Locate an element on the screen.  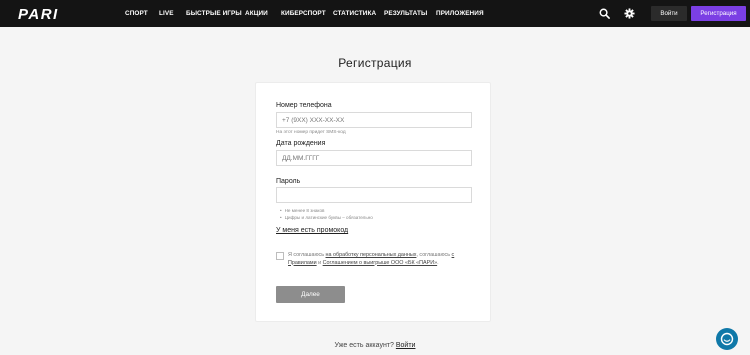
have-account-text: Уже есть аккаунт? is located at coordinates (364, 345).